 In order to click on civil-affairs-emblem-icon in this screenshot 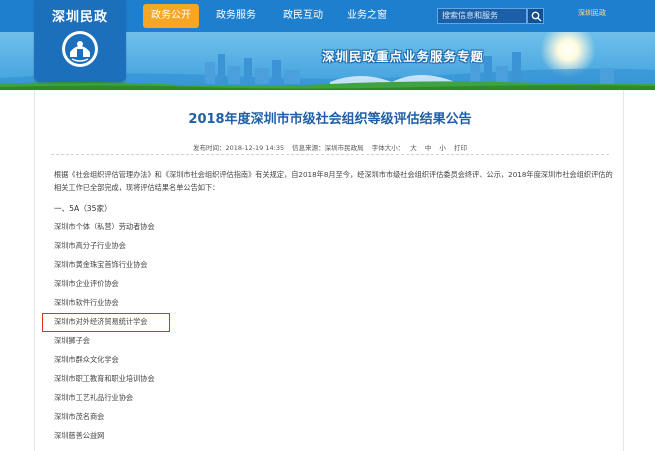, I will do `click(80, 49)`.